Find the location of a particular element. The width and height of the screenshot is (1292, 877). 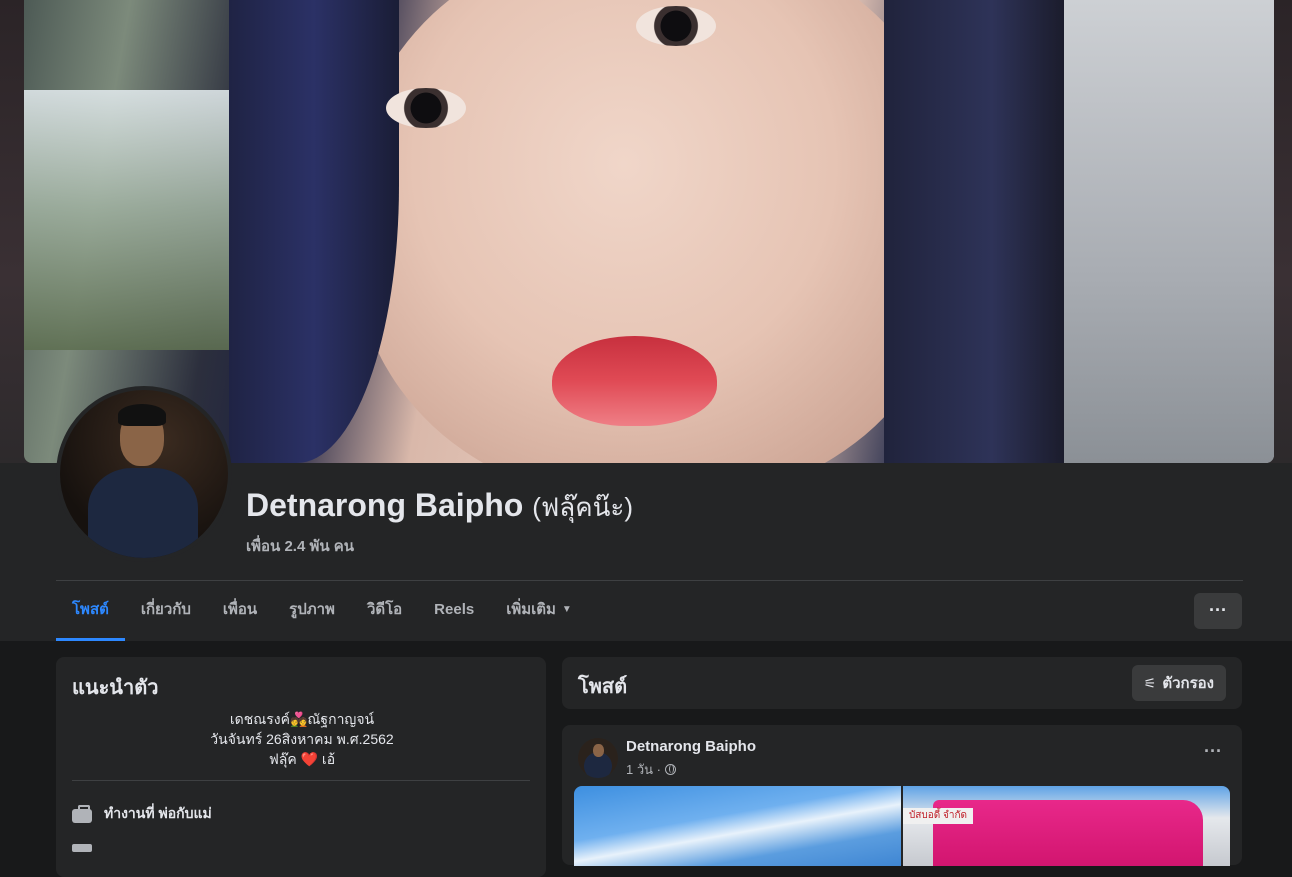

cover-photo-hair-left is located at coordinates (314, 231).